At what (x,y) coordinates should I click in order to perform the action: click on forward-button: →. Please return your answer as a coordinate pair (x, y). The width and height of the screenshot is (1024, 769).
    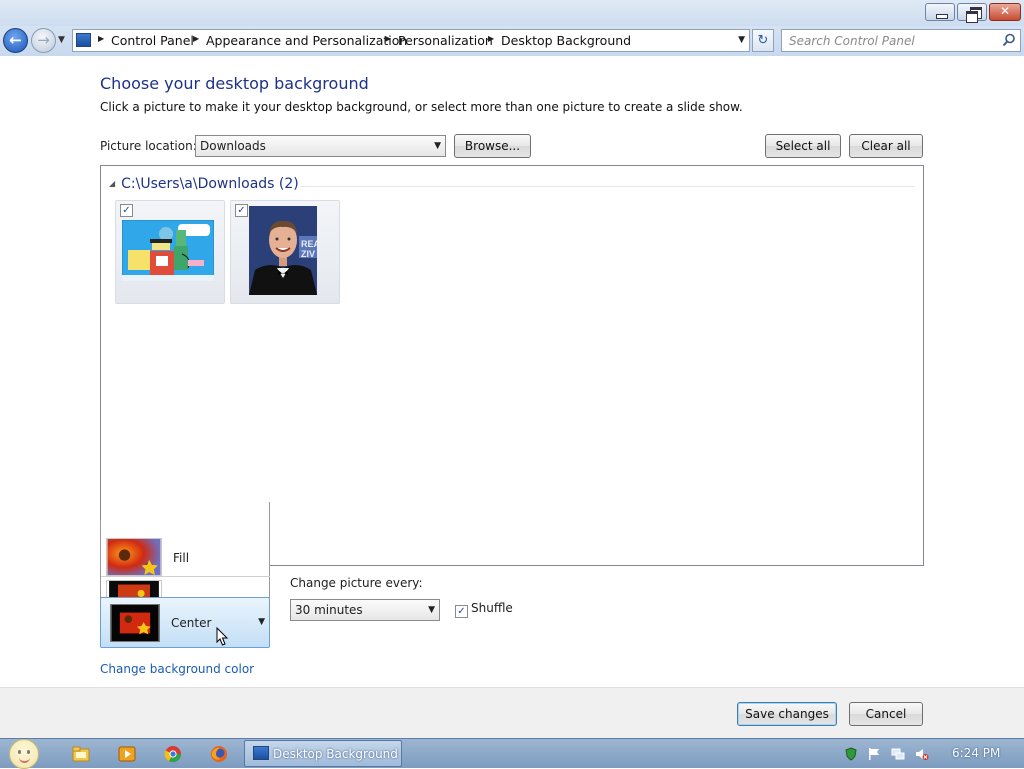
    Looking at the image, I should click on (43, 40).